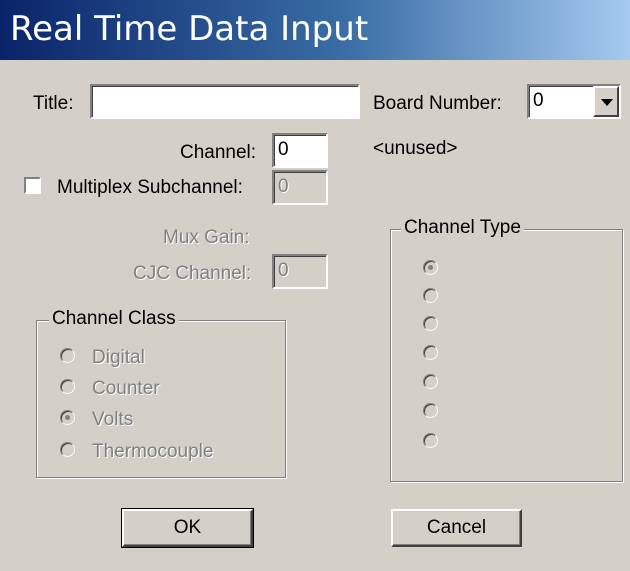  Describe the element at coordinates (456, 528) in the screenshot. I see `cancel-button: Cancel` at that location.